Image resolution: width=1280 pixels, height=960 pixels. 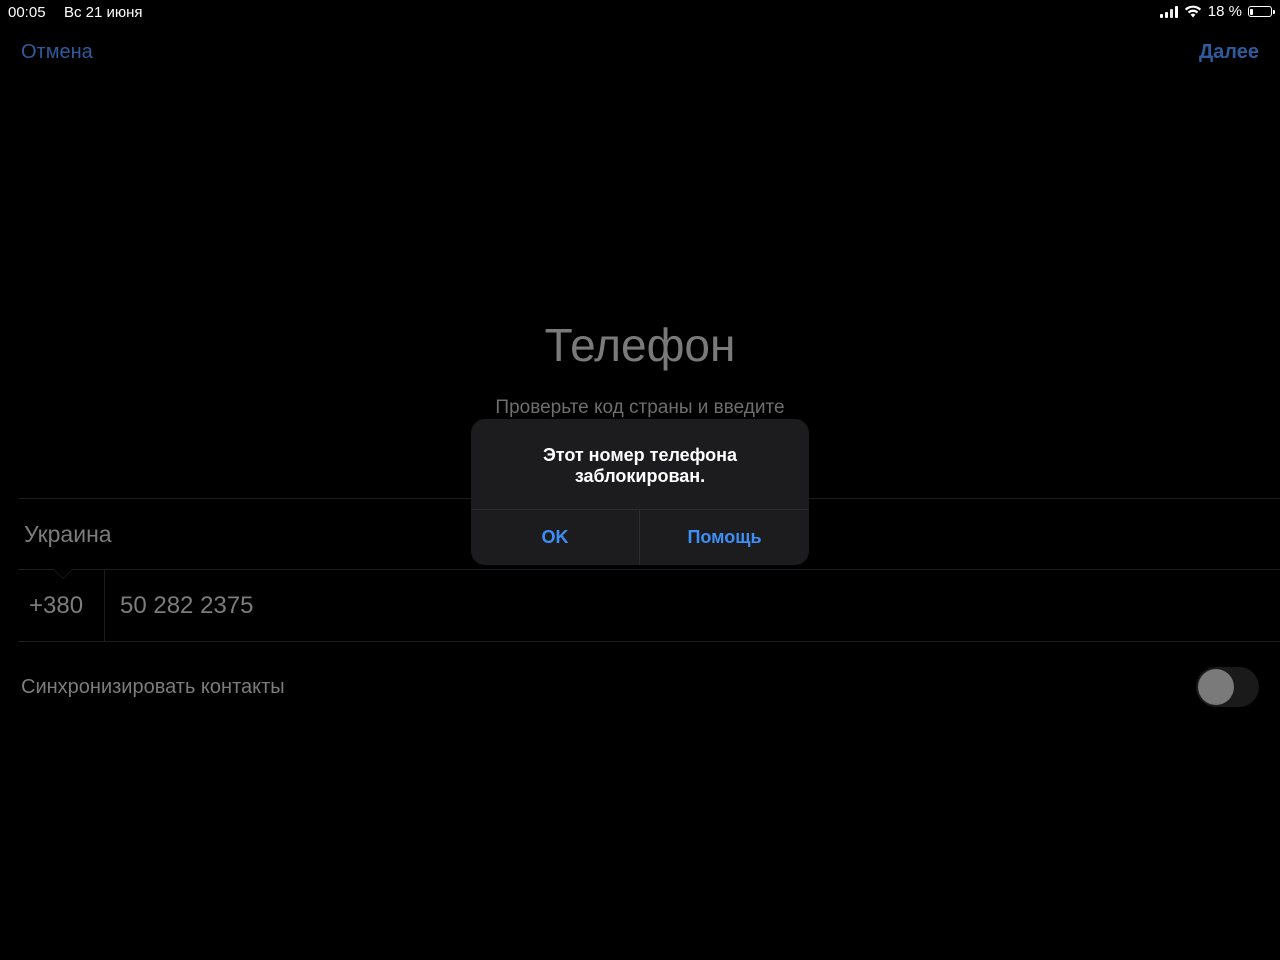 What do you see at coordinates (57, 52) in the screenshot?
I see `cancel-button: Отмена` at bounding box center [57, 52].